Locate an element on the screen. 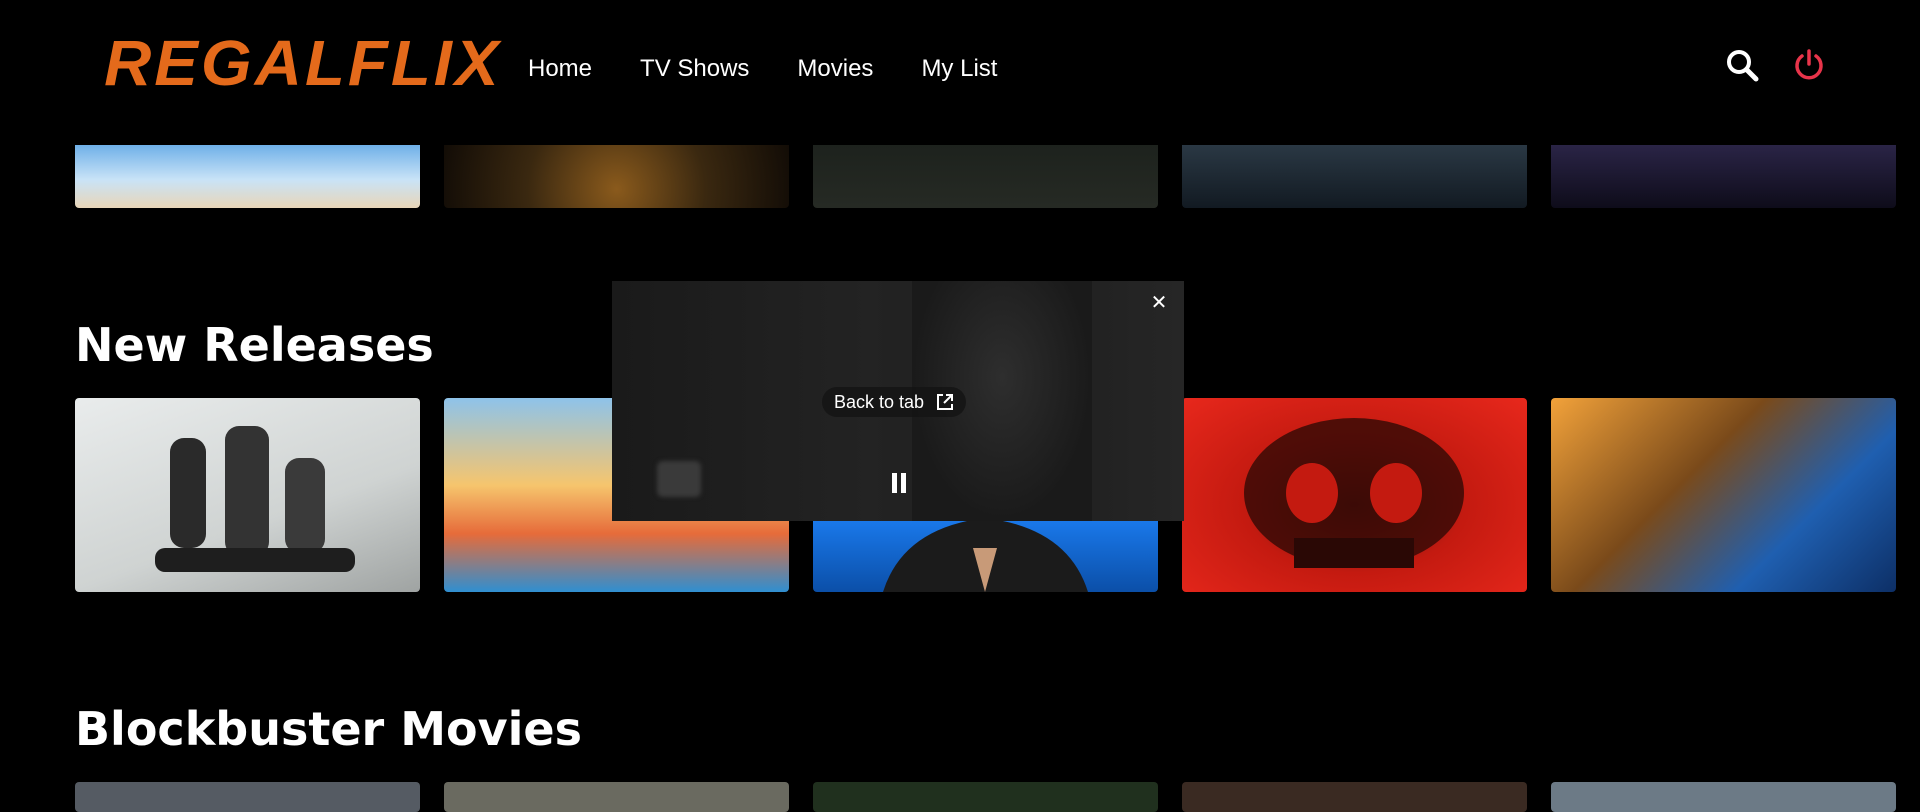  back-to-tab-button: Back to tab is located at coordinates (894, 402).